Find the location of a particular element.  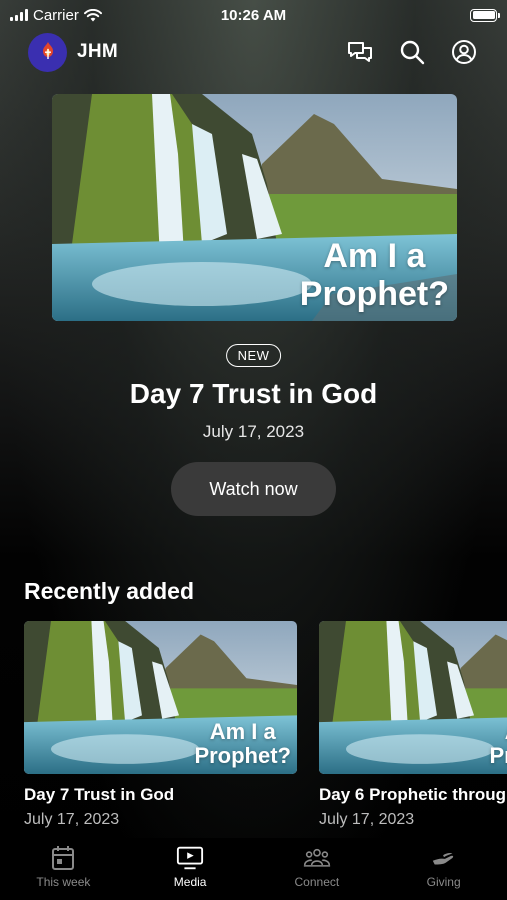

bottom-tab-bar: This week Media Connect Giving is located at coordinates (253, 869).